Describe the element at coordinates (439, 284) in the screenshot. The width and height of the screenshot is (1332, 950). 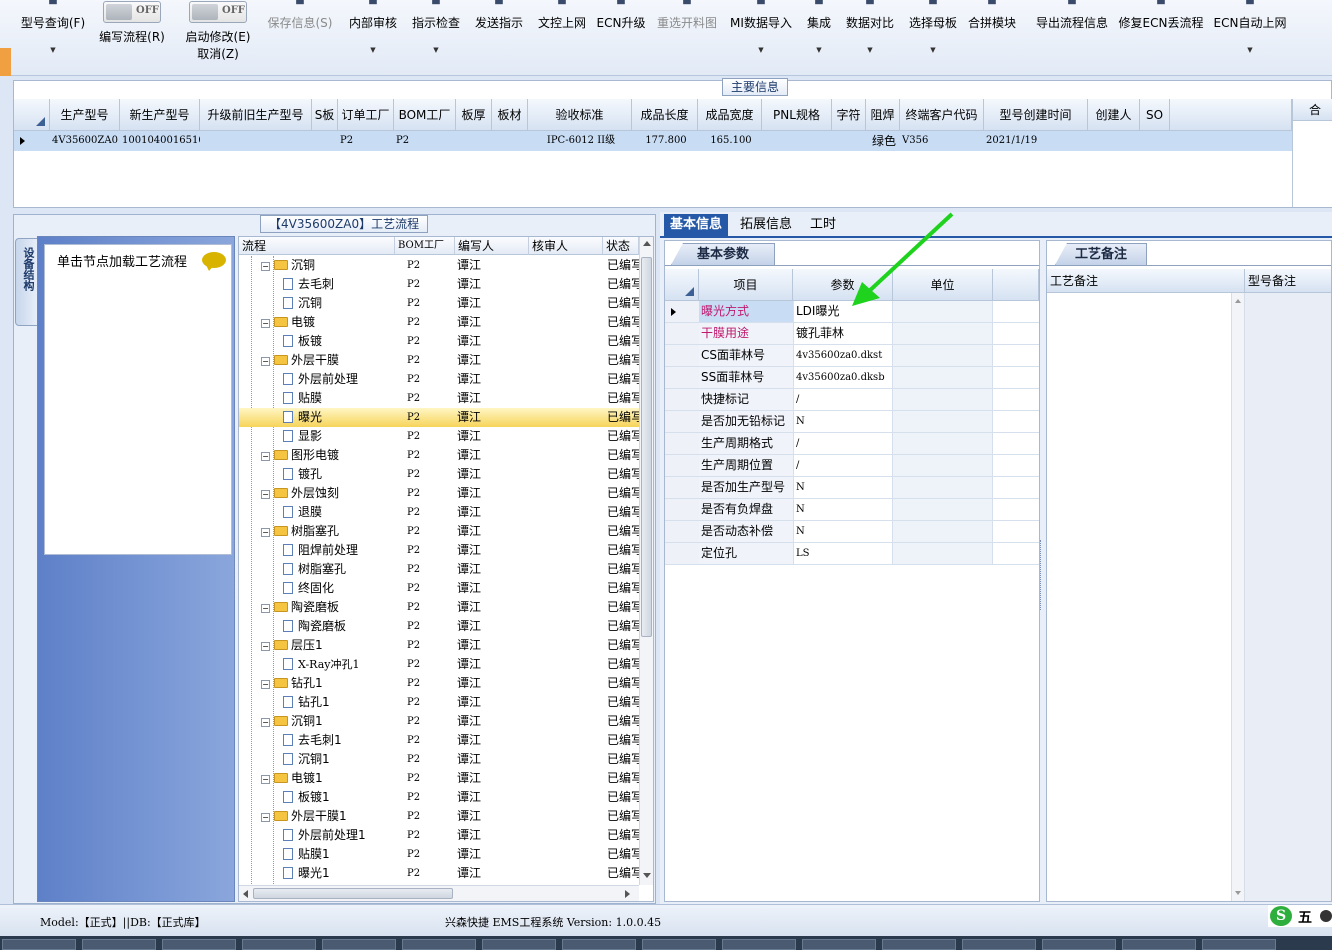
I see `tree-row: 去毛刺 P2 谭江 已编写` at that location.